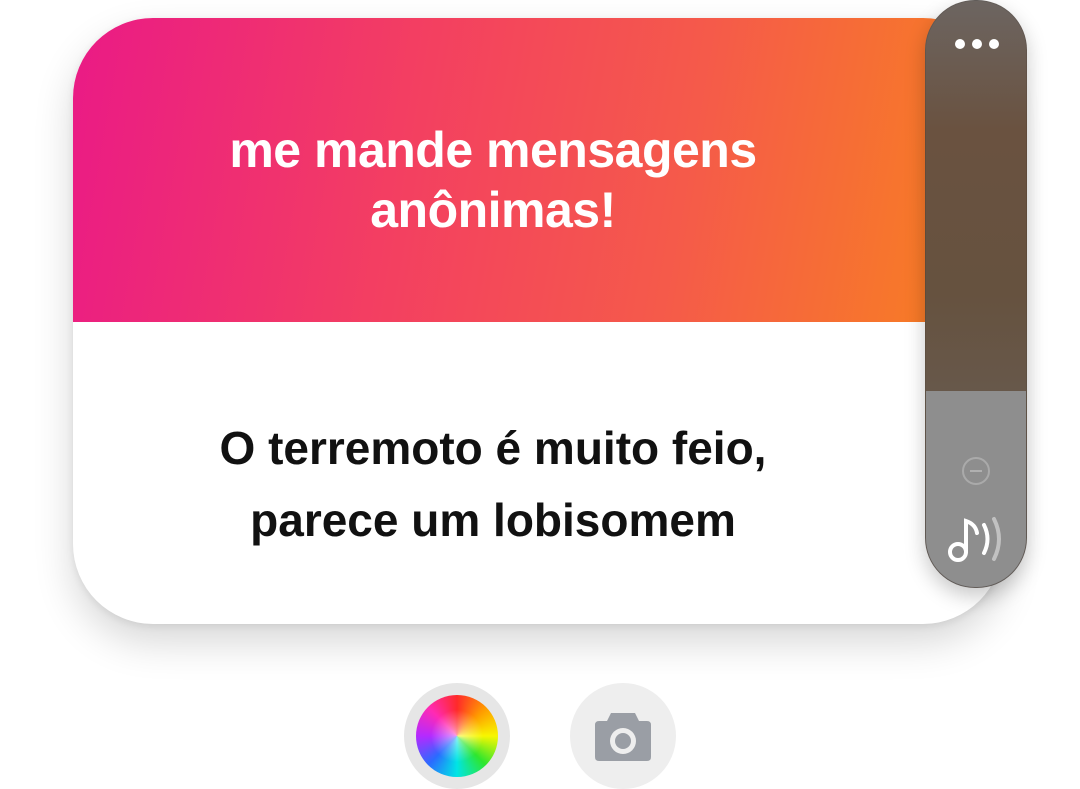 This screenshot has height=789, width=1080. I want to click on volume-side-panel, so click(976, 294).